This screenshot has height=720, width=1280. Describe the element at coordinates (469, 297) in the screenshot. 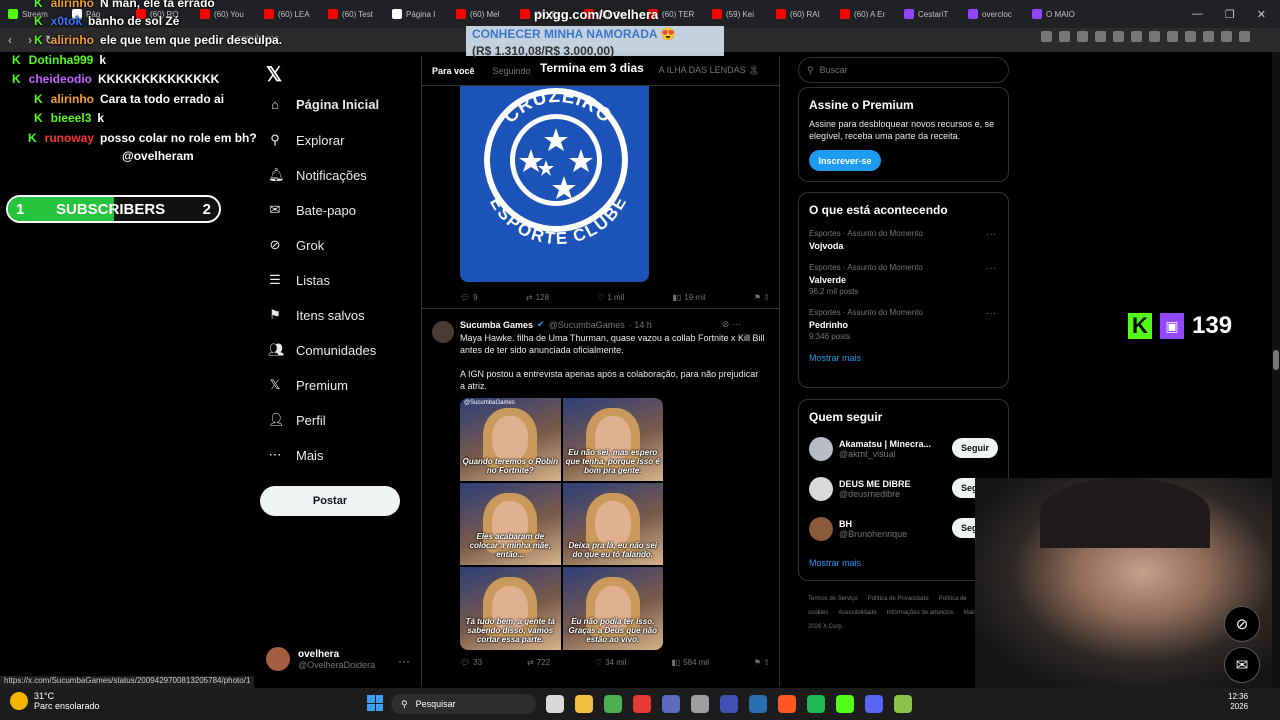

I see `reply-button: 💬︎ 9` at that location.